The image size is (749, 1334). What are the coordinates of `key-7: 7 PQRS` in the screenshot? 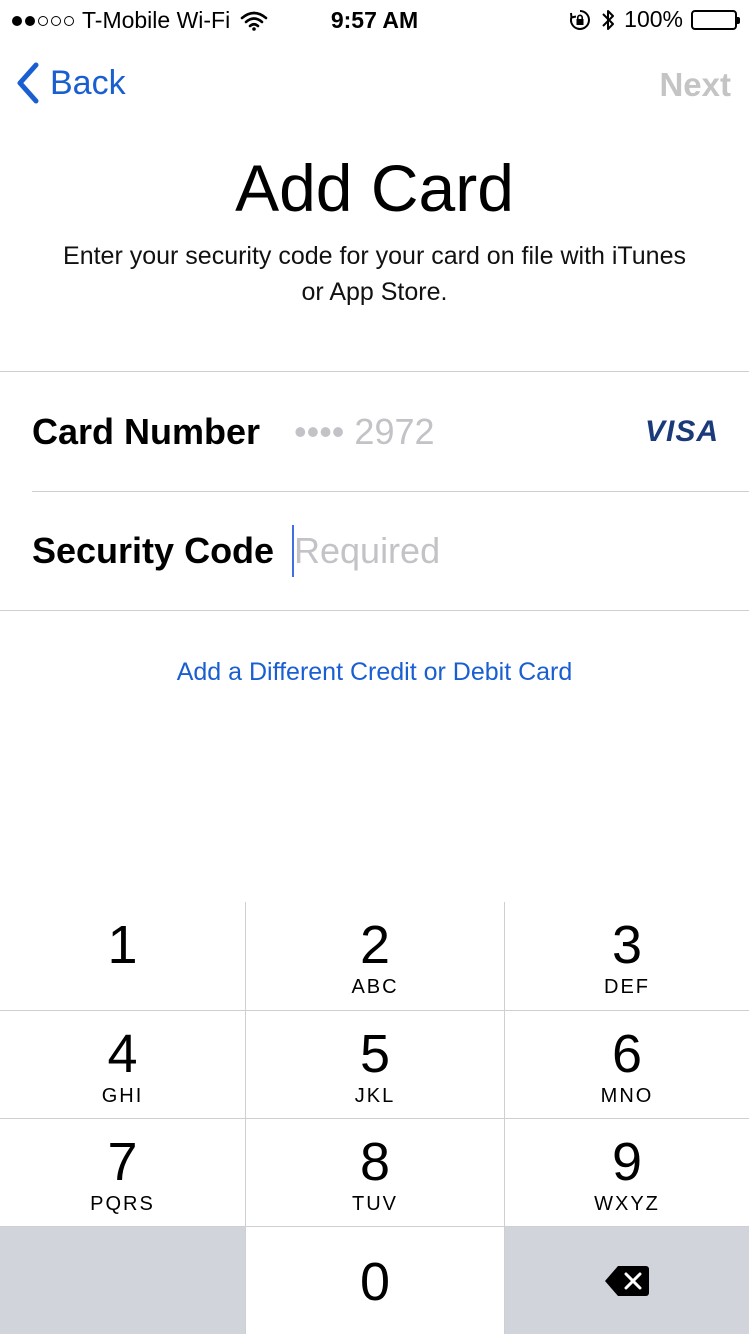 It's located at (122, 1172).